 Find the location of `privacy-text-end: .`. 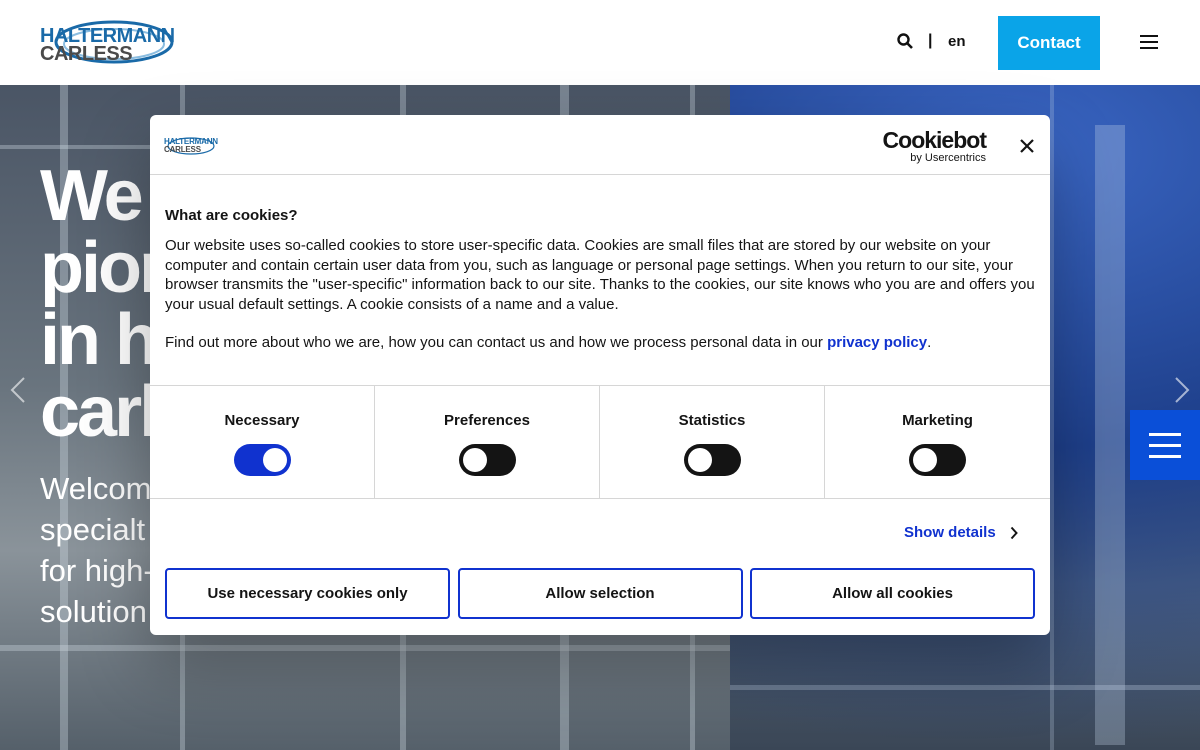

privacy-text-end: . is located at coordinates (929, 342).